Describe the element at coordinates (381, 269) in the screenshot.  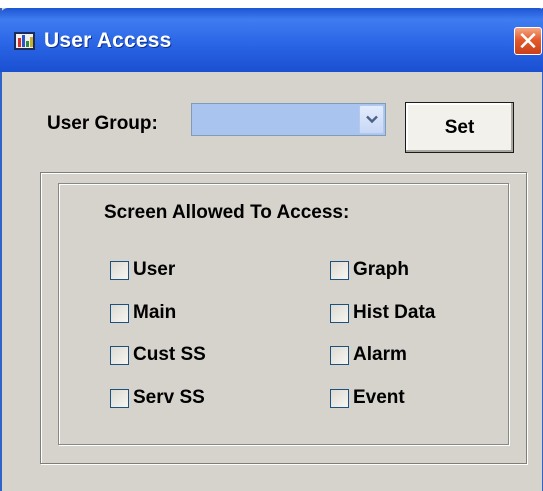
I see `checkbox-label: Graph` at that location.